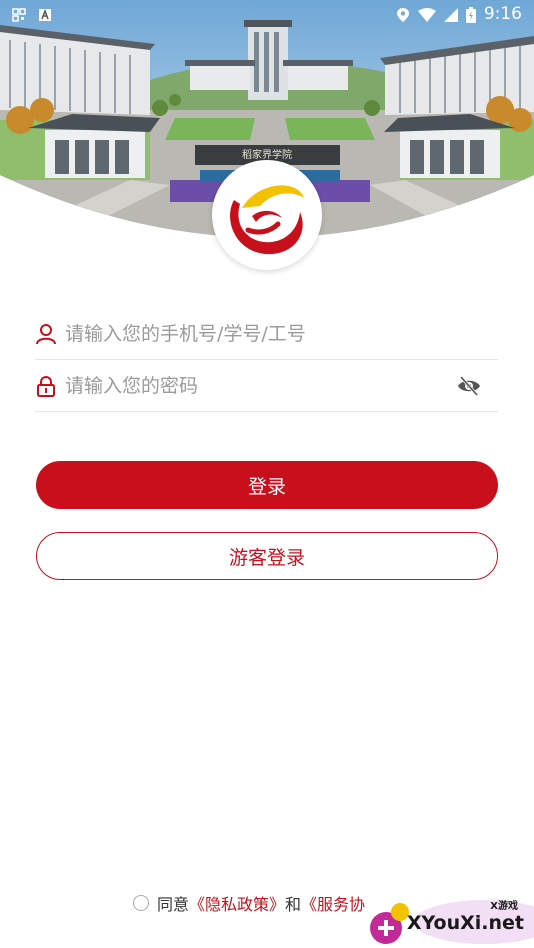 This screenshot has height=948, width=534. Describe the element at coordinates (267, 556) in the screenshot. I see `guest-login-button: 游客登录` at that location.